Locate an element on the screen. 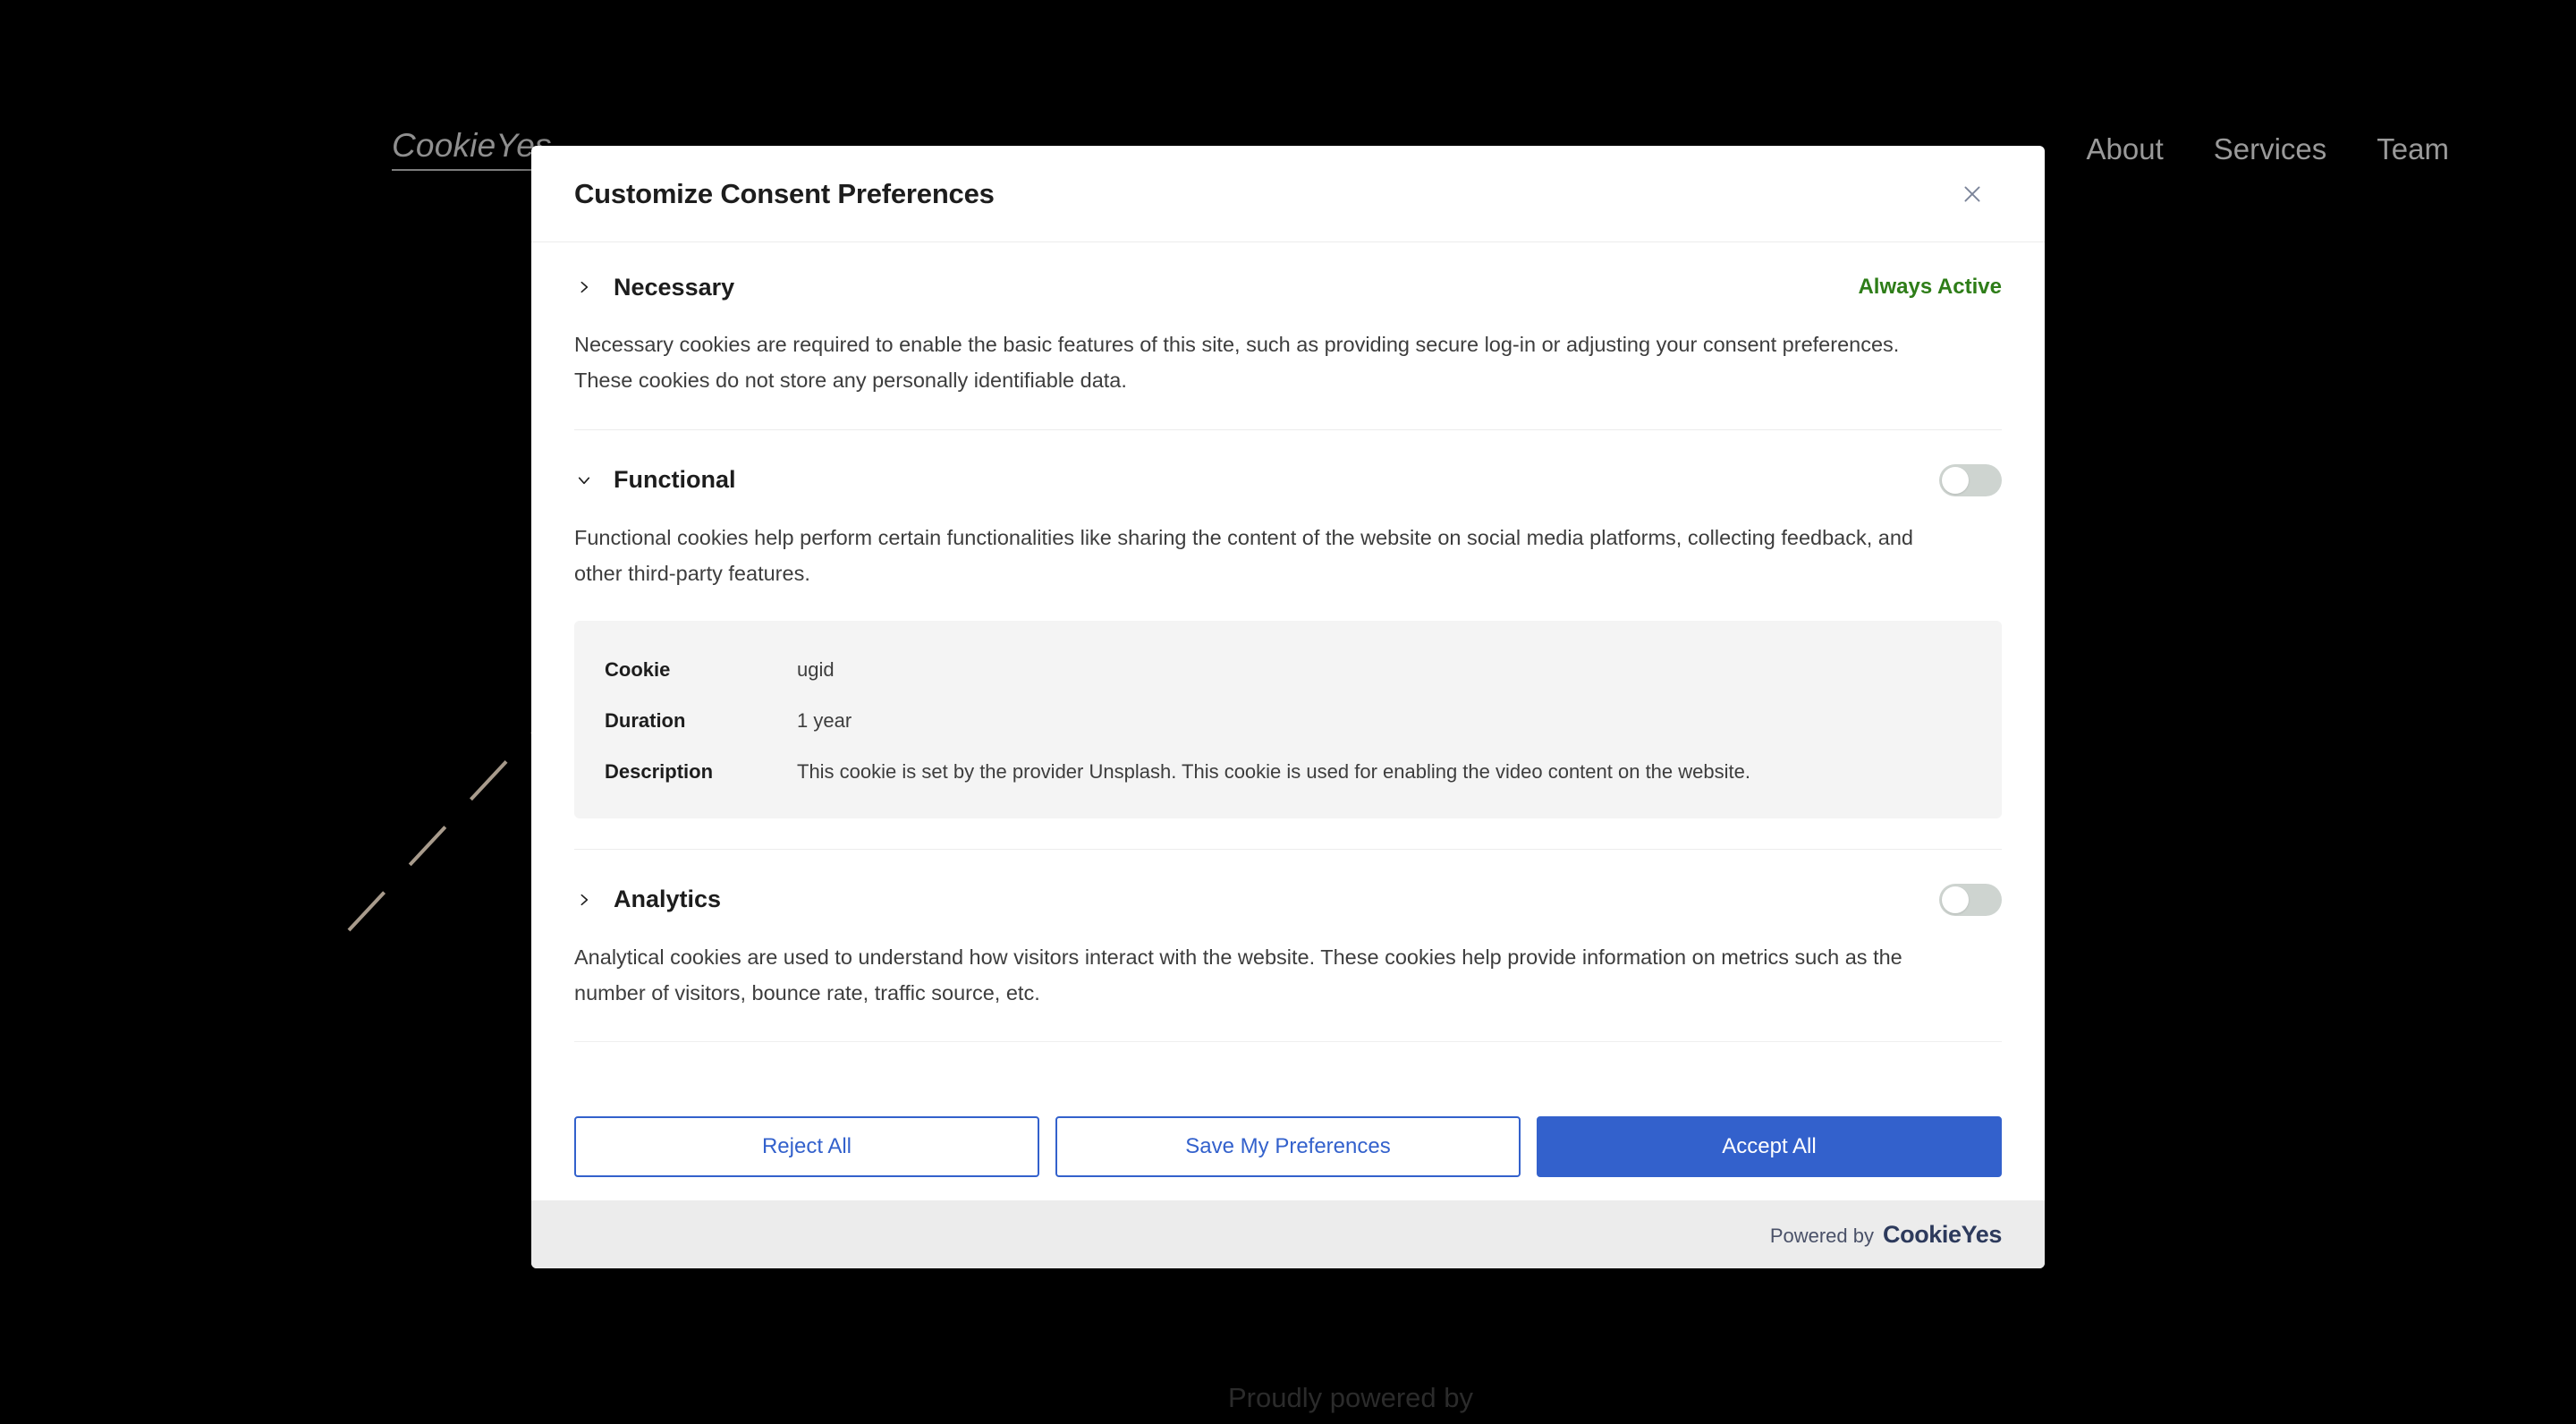  nav-item-services: Services is located at coordinates (2270, 149).